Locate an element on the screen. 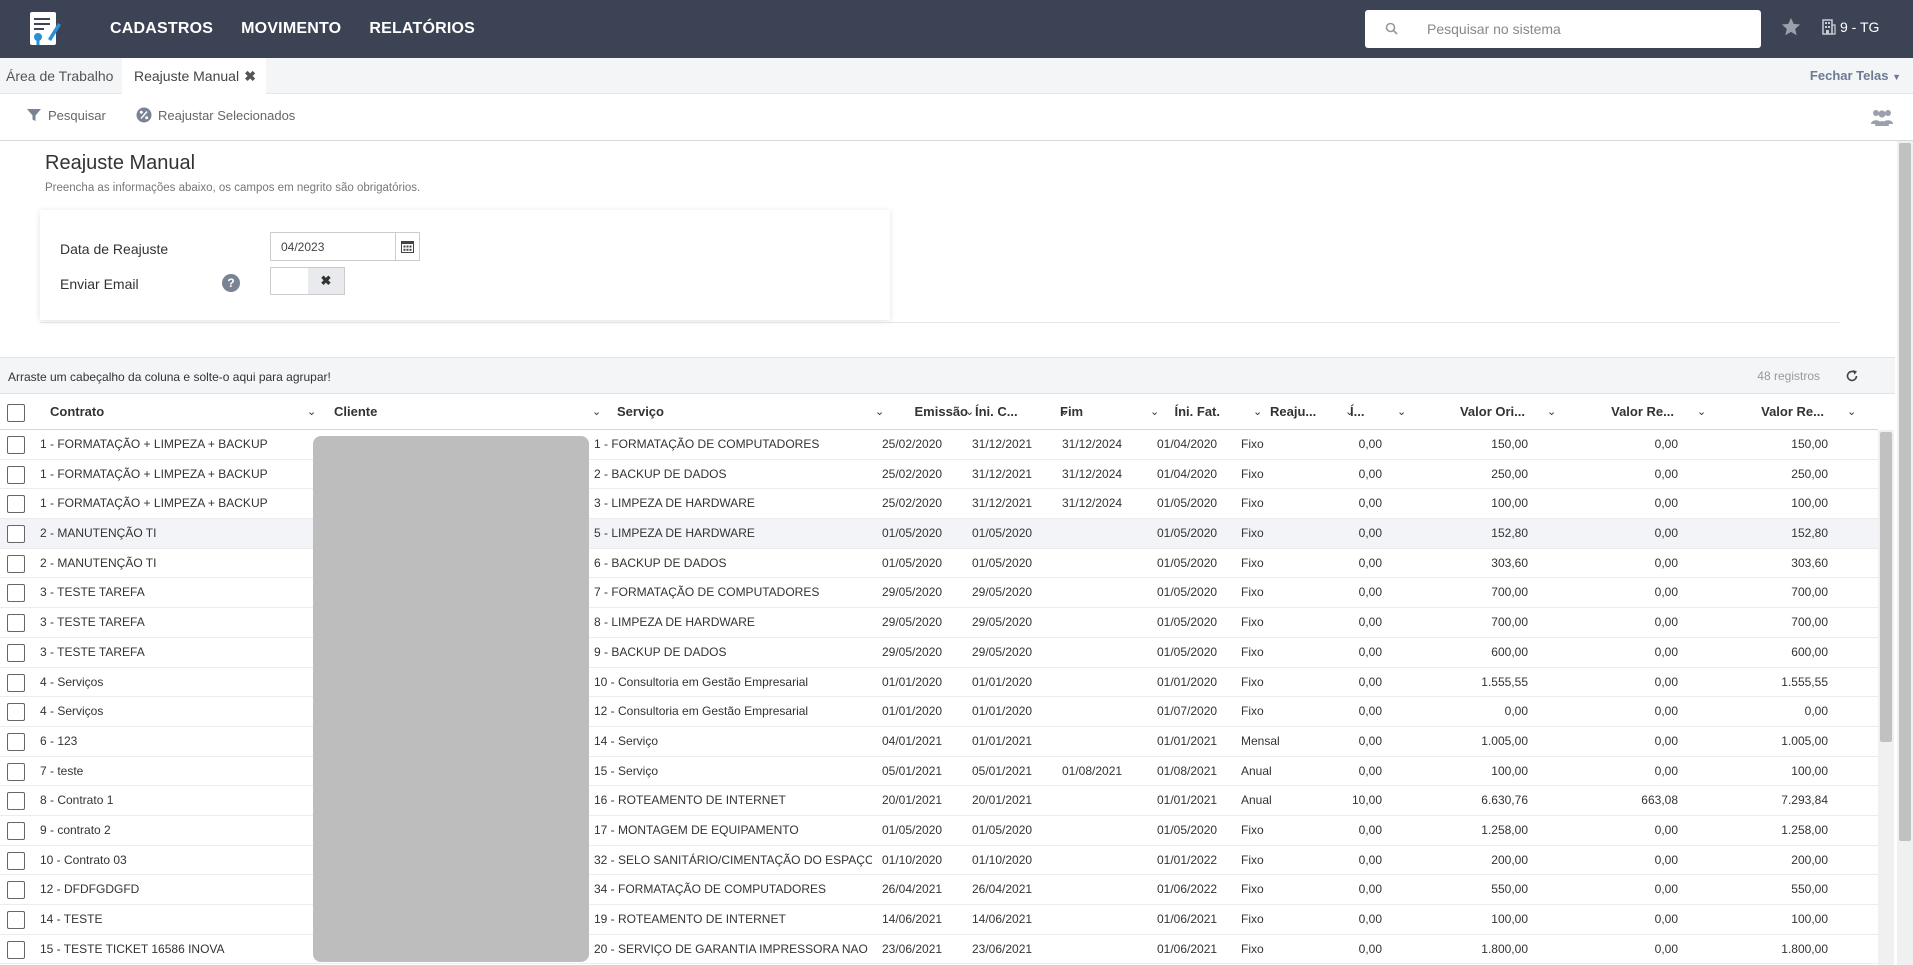 This screenshot has height=965, width=1913. cell-contrato: 1 - FORMATAÇÃO + LIMPEZA + BACKUP is located at coordinates (154, 503).